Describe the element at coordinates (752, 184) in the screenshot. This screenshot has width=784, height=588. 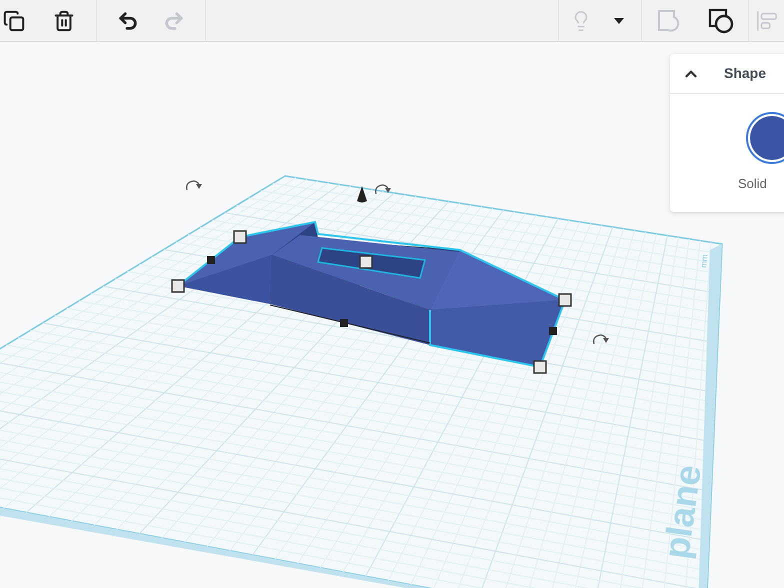
I see `swatch-label: Solid` at that location.